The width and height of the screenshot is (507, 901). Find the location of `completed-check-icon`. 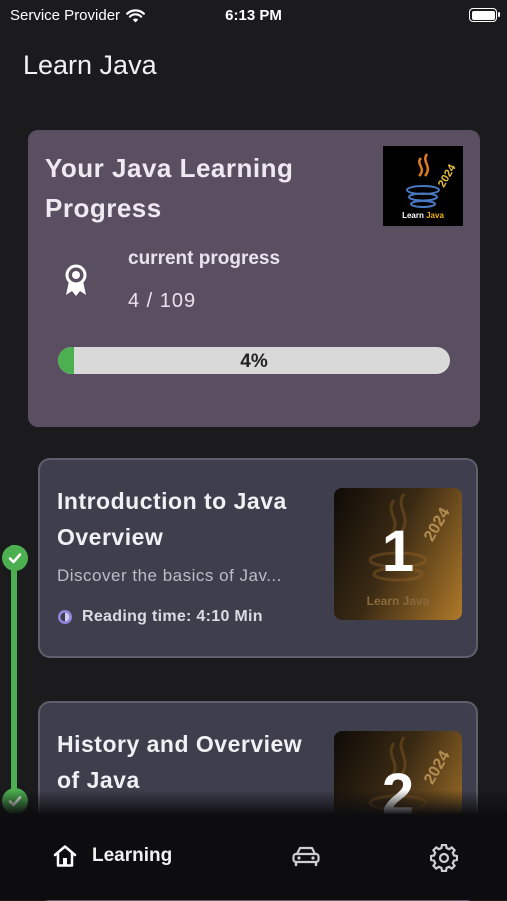

completed-check-icon is located at coordinates (15, 558).